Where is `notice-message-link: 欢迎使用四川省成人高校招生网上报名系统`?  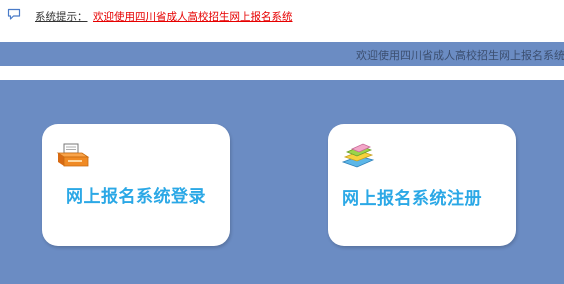 notice-message-link: 欢迎使用四川省成人高校招生网上报名系统 is located at coordinates (193, 16).